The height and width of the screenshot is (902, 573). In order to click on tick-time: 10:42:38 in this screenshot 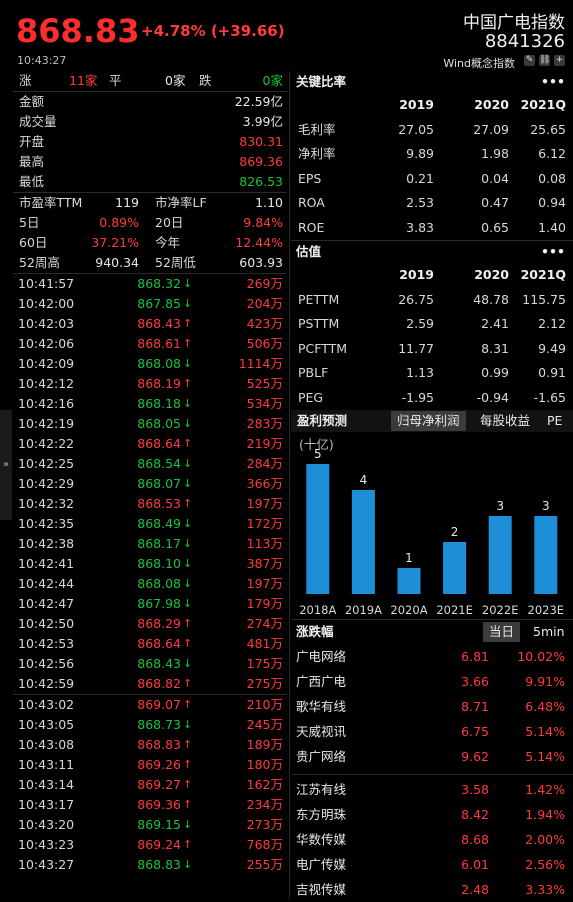, I will do `click(46, 543)`.